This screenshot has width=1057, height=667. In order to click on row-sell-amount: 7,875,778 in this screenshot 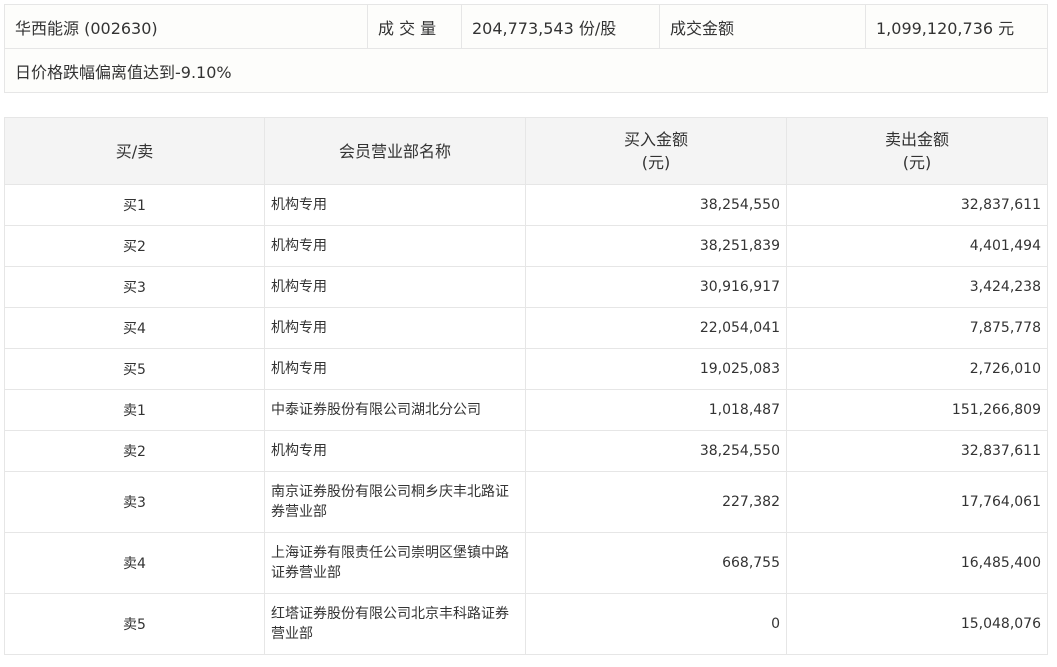, I will do `click(917, 328)`.